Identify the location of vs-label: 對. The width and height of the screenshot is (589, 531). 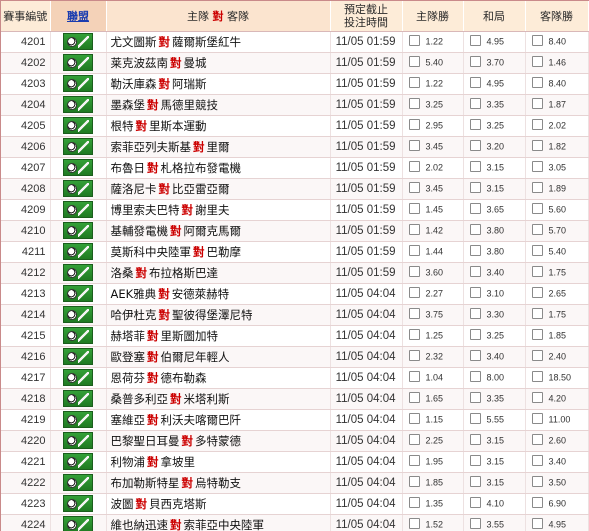
(141, 125).